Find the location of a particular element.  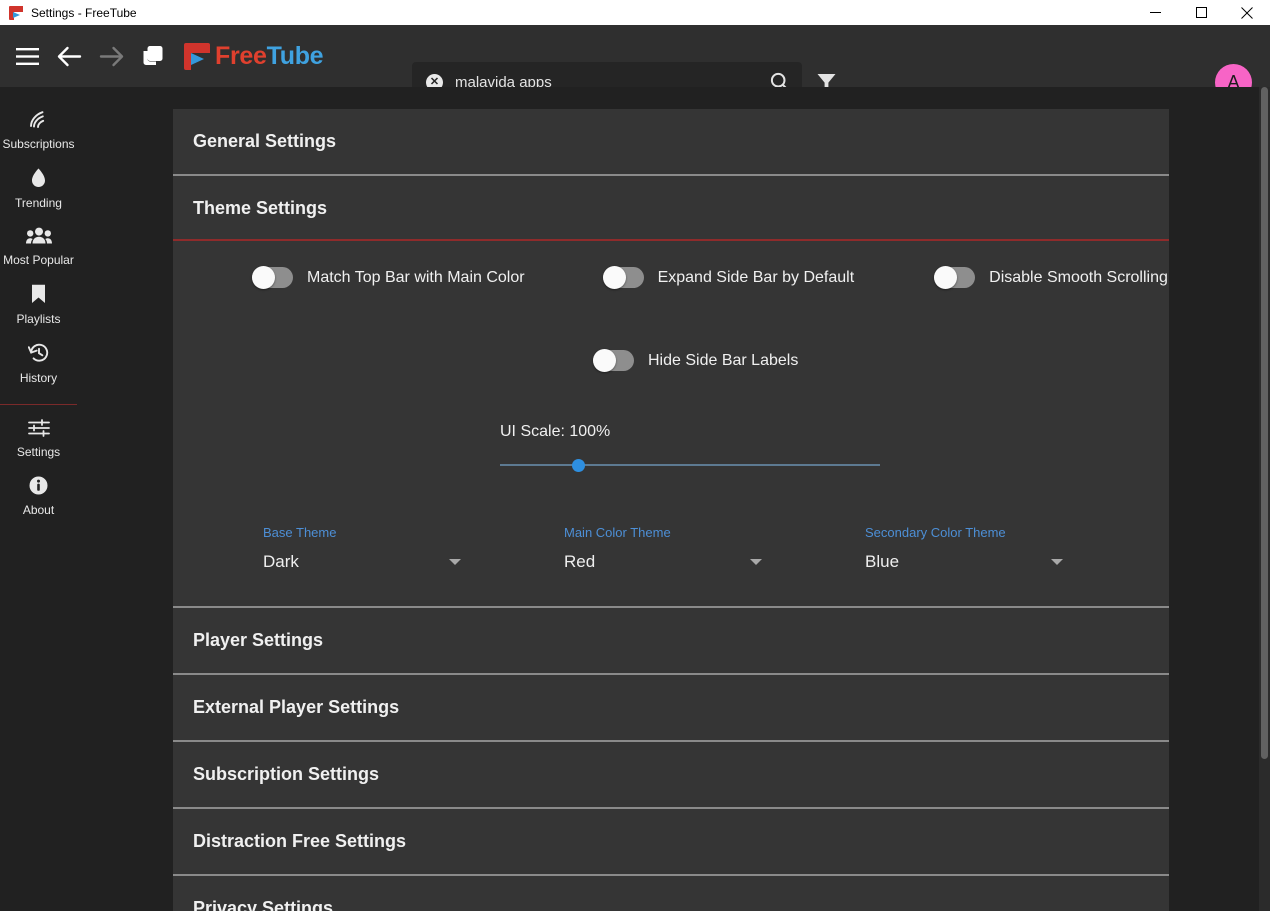

sidebar-item-settings: Settings is located at coordinates (38, 439).